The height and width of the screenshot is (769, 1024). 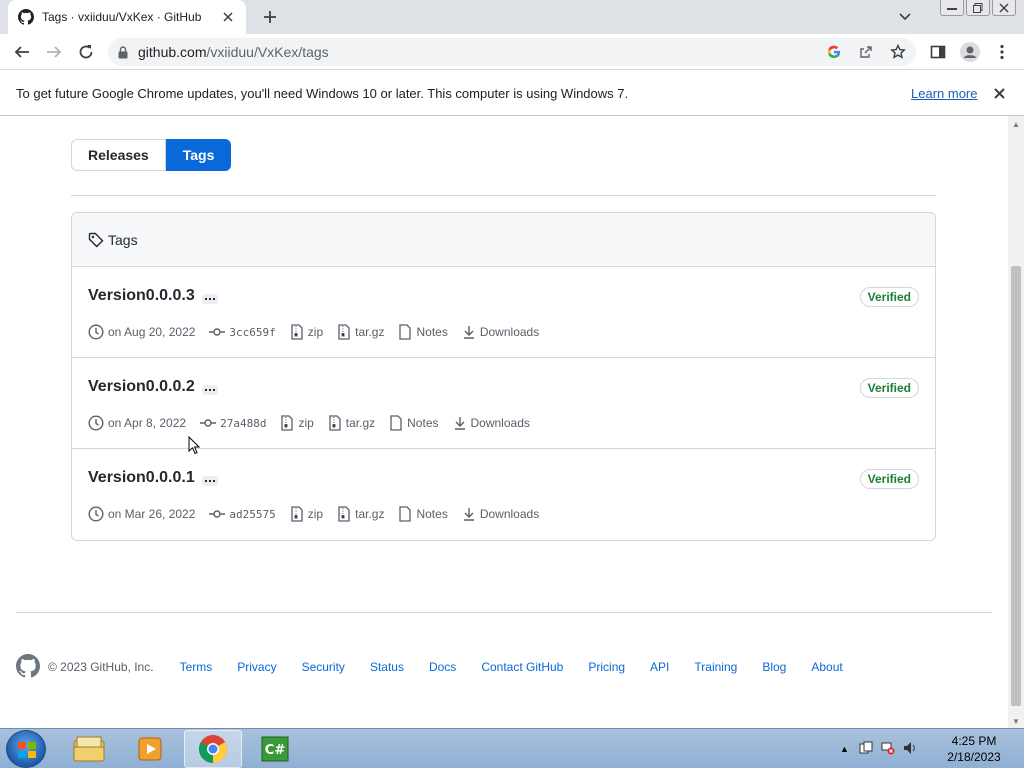 I want to click on forward-icon, so click(x=54, y=52).